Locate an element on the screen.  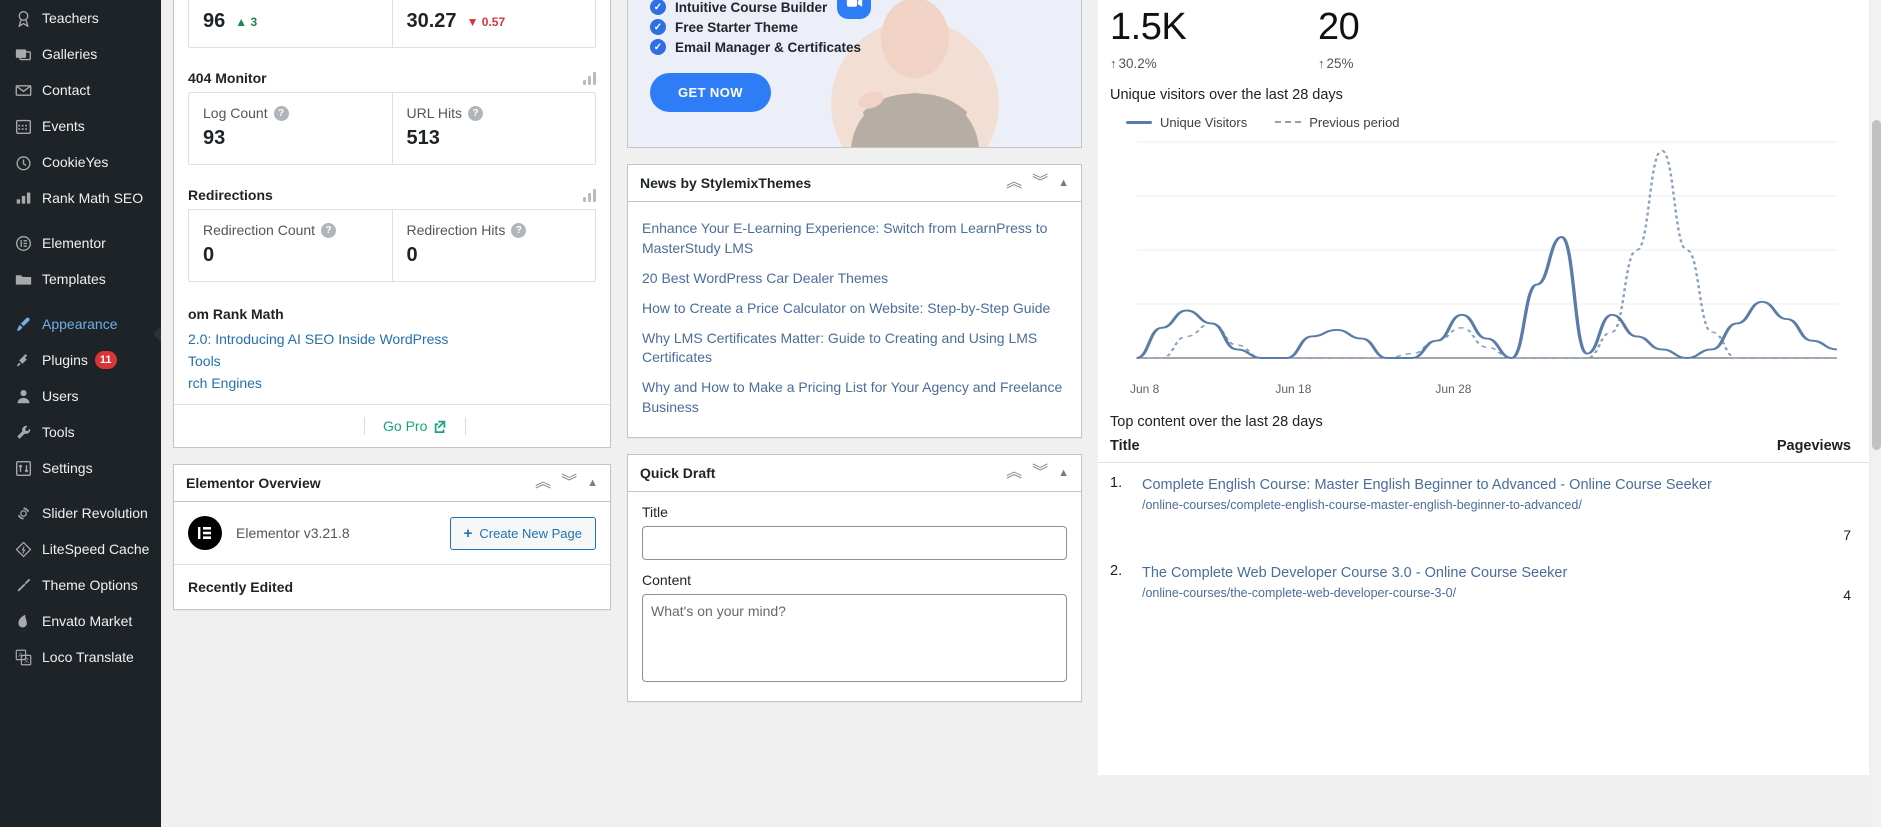
go-pro-link: Go Pro is located at coordinates (415, 426).